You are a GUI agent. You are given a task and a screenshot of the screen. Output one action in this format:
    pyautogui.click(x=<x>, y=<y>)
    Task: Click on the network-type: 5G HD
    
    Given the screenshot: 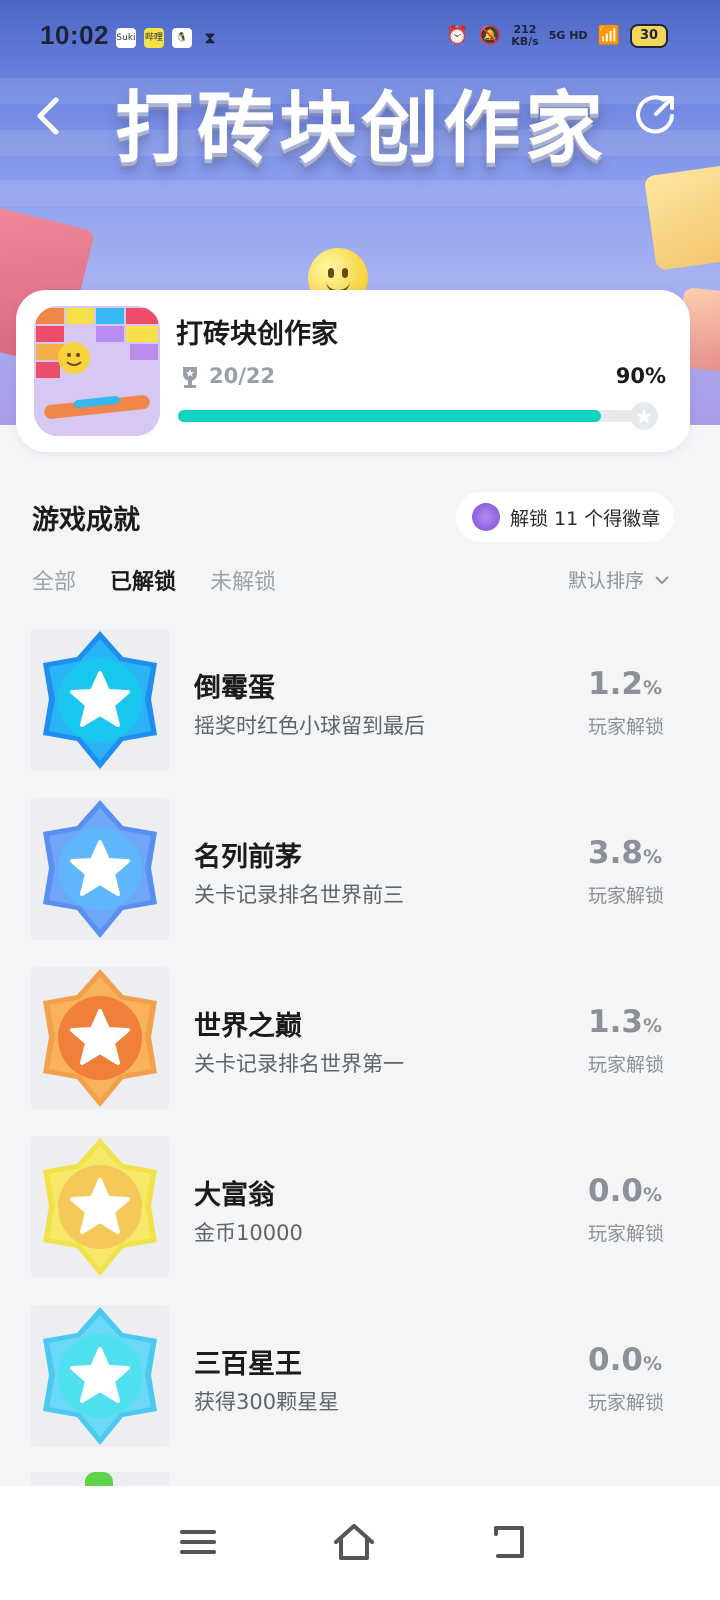 What is the action you would take?
    pyautogui.click(x=568, y=35)
    